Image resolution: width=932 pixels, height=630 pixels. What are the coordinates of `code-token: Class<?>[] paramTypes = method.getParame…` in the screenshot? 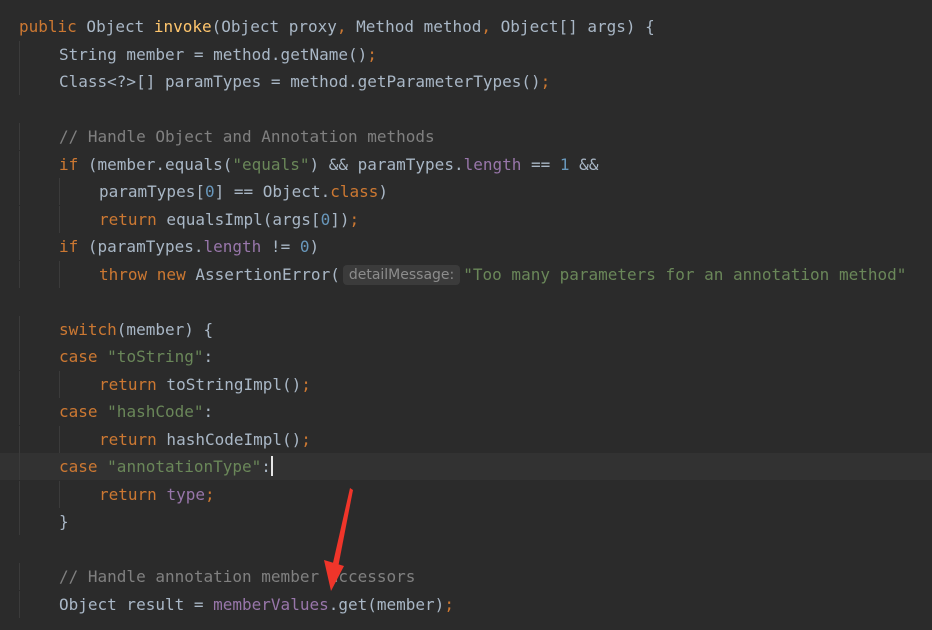 It's located at (300, 81).